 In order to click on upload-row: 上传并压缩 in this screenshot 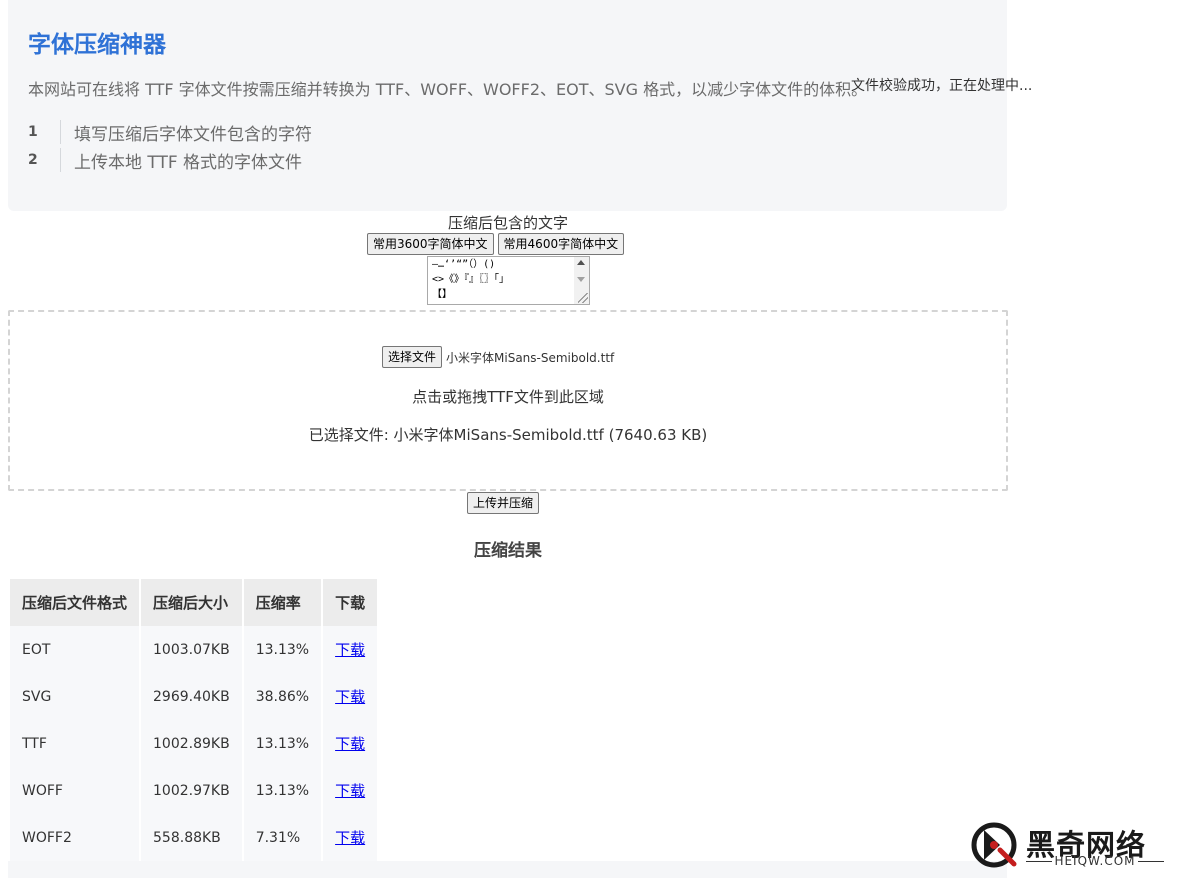, I will do `click(503, 503)`.